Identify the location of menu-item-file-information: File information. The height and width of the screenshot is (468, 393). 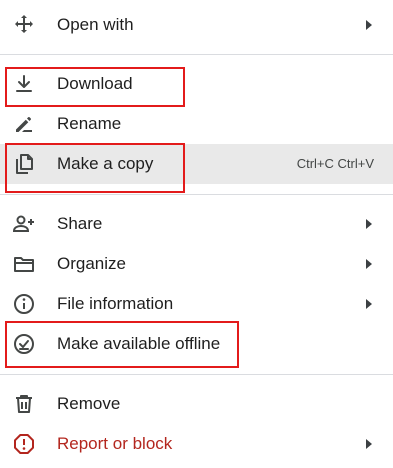
(196, 304).